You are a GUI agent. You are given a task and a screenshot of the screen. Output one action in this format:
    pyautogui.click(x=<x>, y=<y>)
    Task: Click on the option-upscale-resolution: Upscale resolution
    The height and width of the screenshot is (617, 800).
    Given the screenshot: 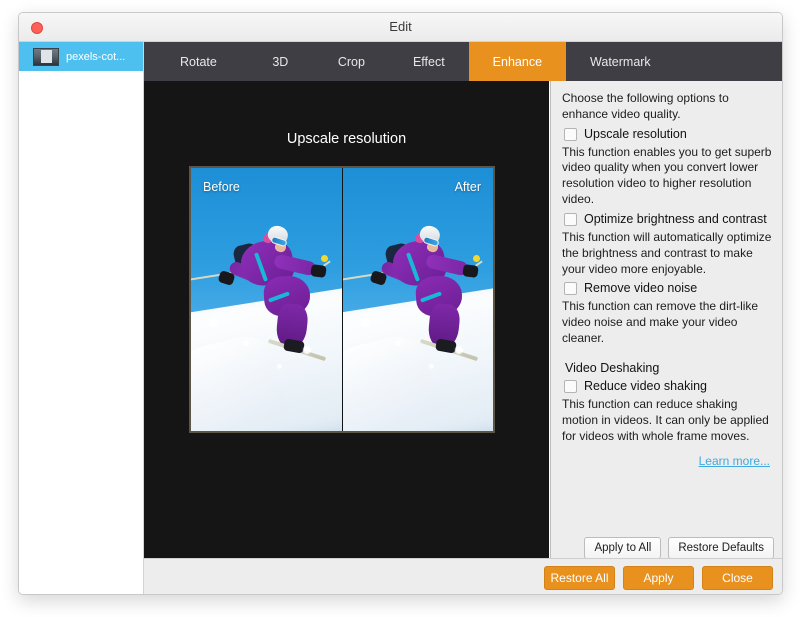 What is the action you would take?
    pyautogui.click(x=668, y=134)
    